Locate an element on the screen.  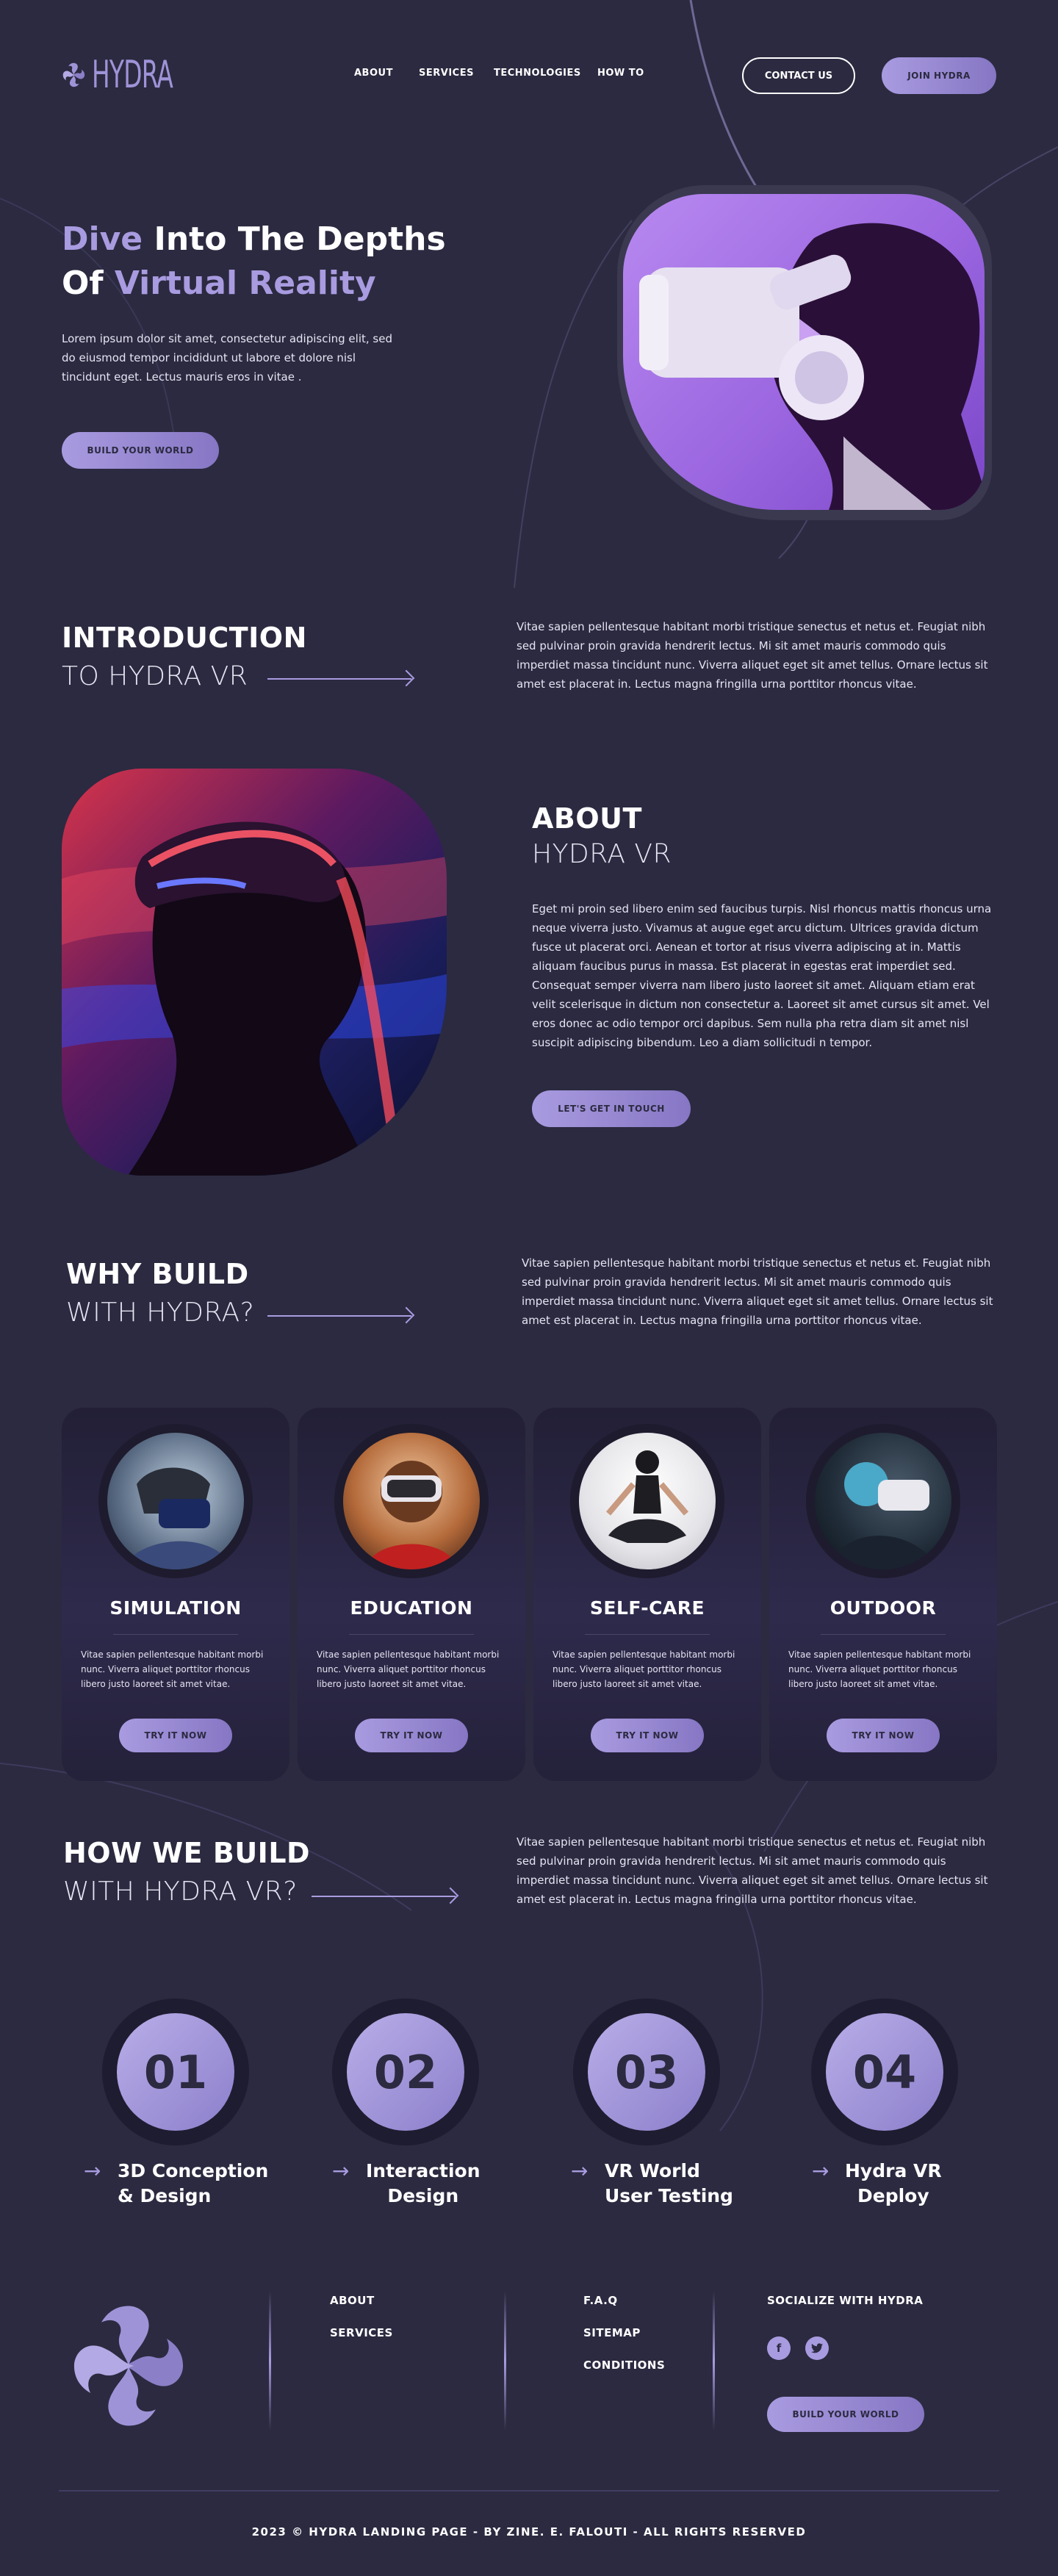
card-self-care-photo is located at coordinates (647, 1501).